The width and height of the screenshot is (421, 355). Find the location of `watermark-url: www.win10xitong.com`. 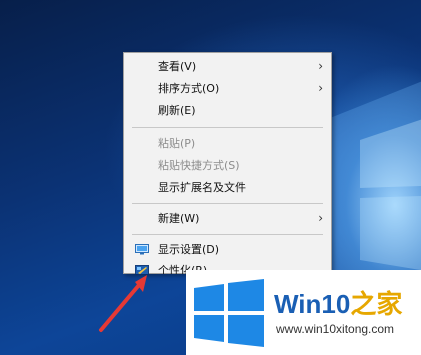

watermark-url: www.win10xitong.com is located at coordinates (335, 329).